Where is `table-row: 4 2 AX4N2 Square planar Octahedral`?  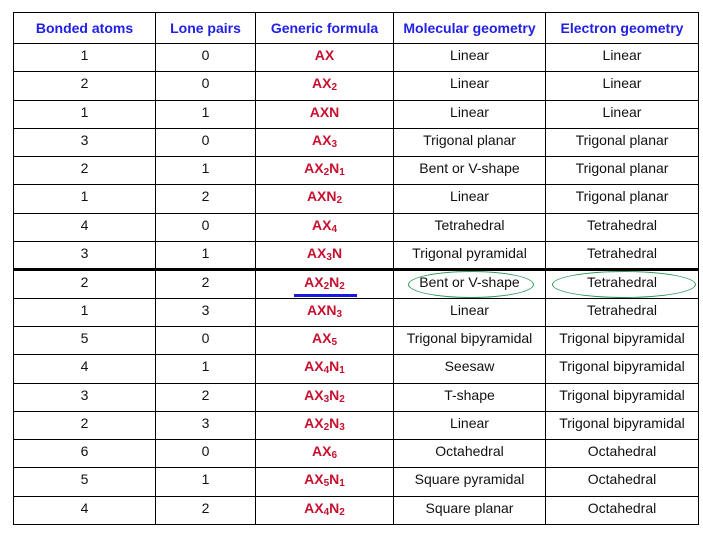 table-row: 4 2 AX4N2 Square planar Octahedral is located at coordinates (356, 510).